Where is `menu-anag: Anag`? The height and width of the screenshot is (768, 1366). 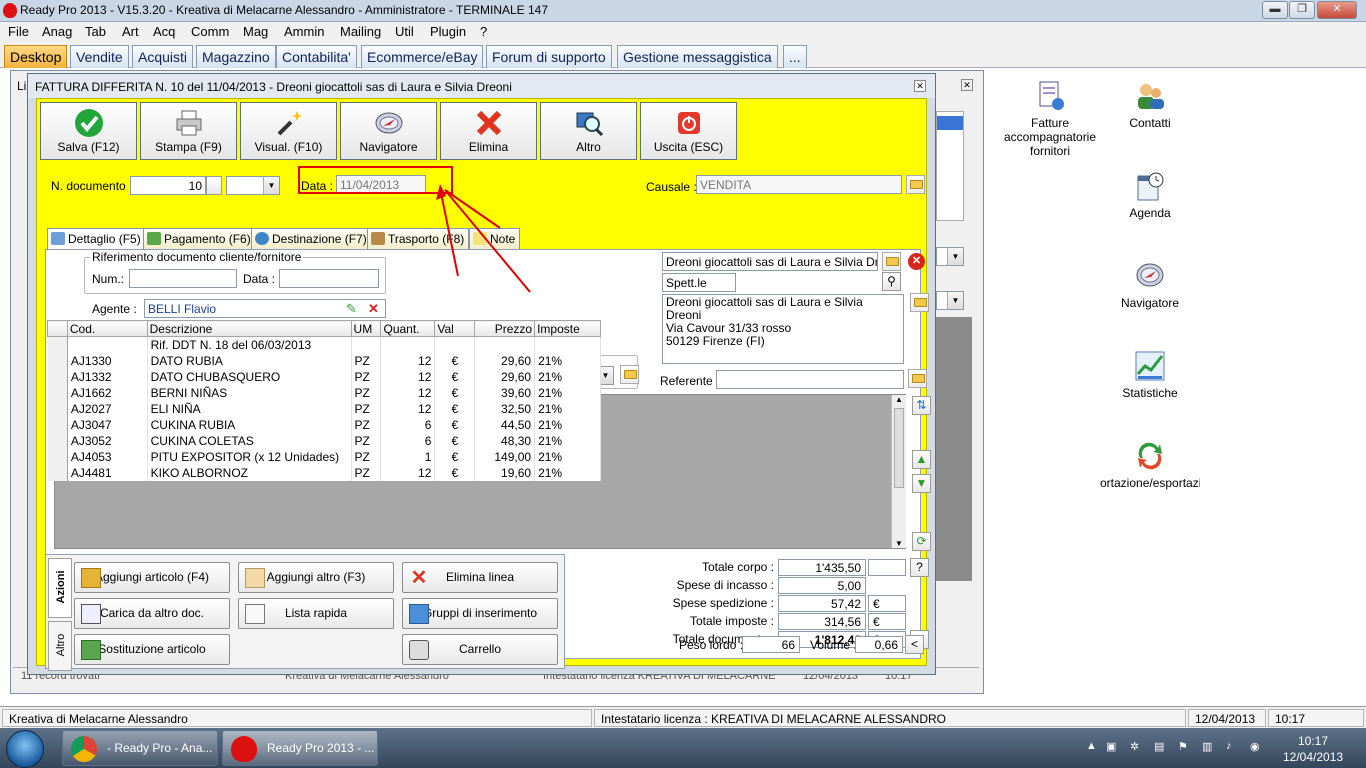
menu-anag: Anag is located at coordinates (57, 31).